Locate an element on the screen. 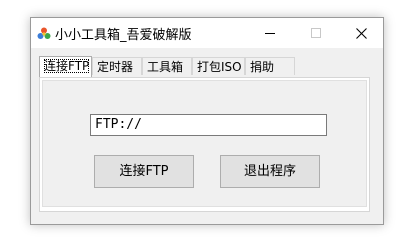 This screenshot has height=248, width=414. app-logo-icon is located at coordinates (44, 33).